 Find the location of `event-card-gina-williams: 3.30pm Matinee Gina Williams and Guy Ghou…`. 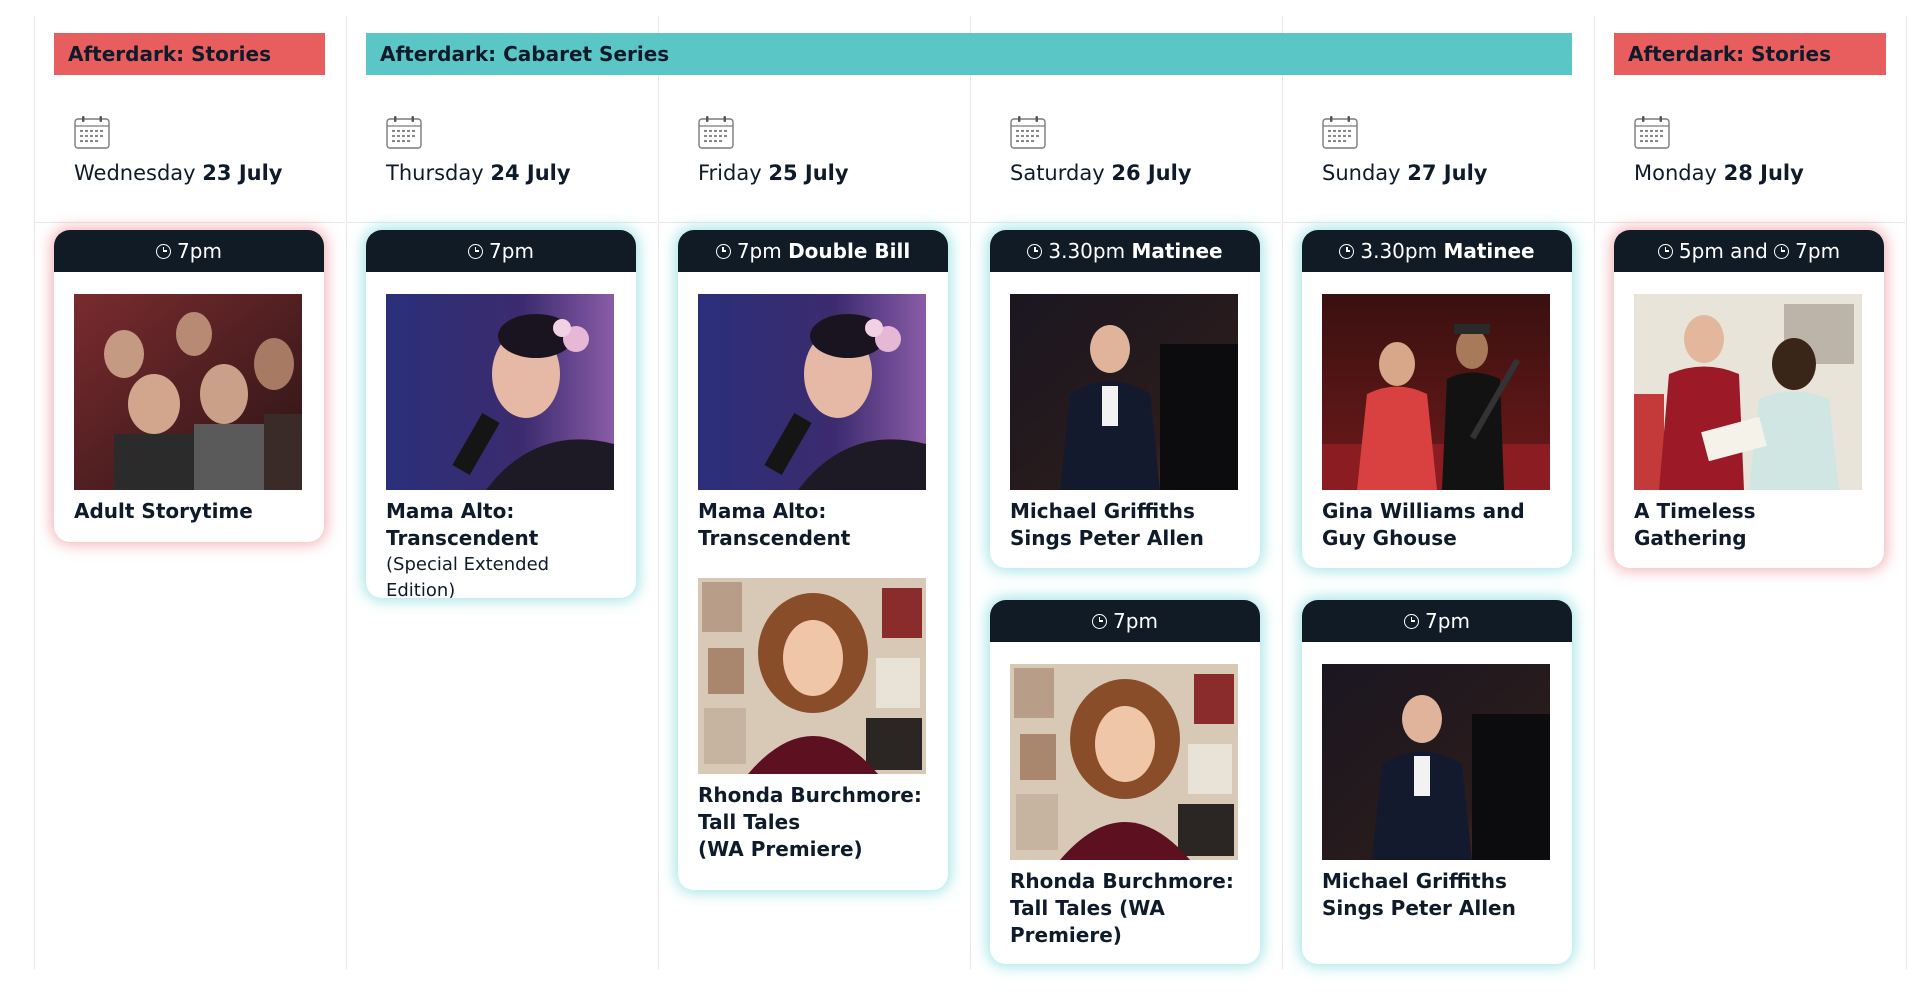

event-card-gina-williams: 3.30pm Matinee Gina Williams and Guy Ghou… is located at coordinates (1437, 399).